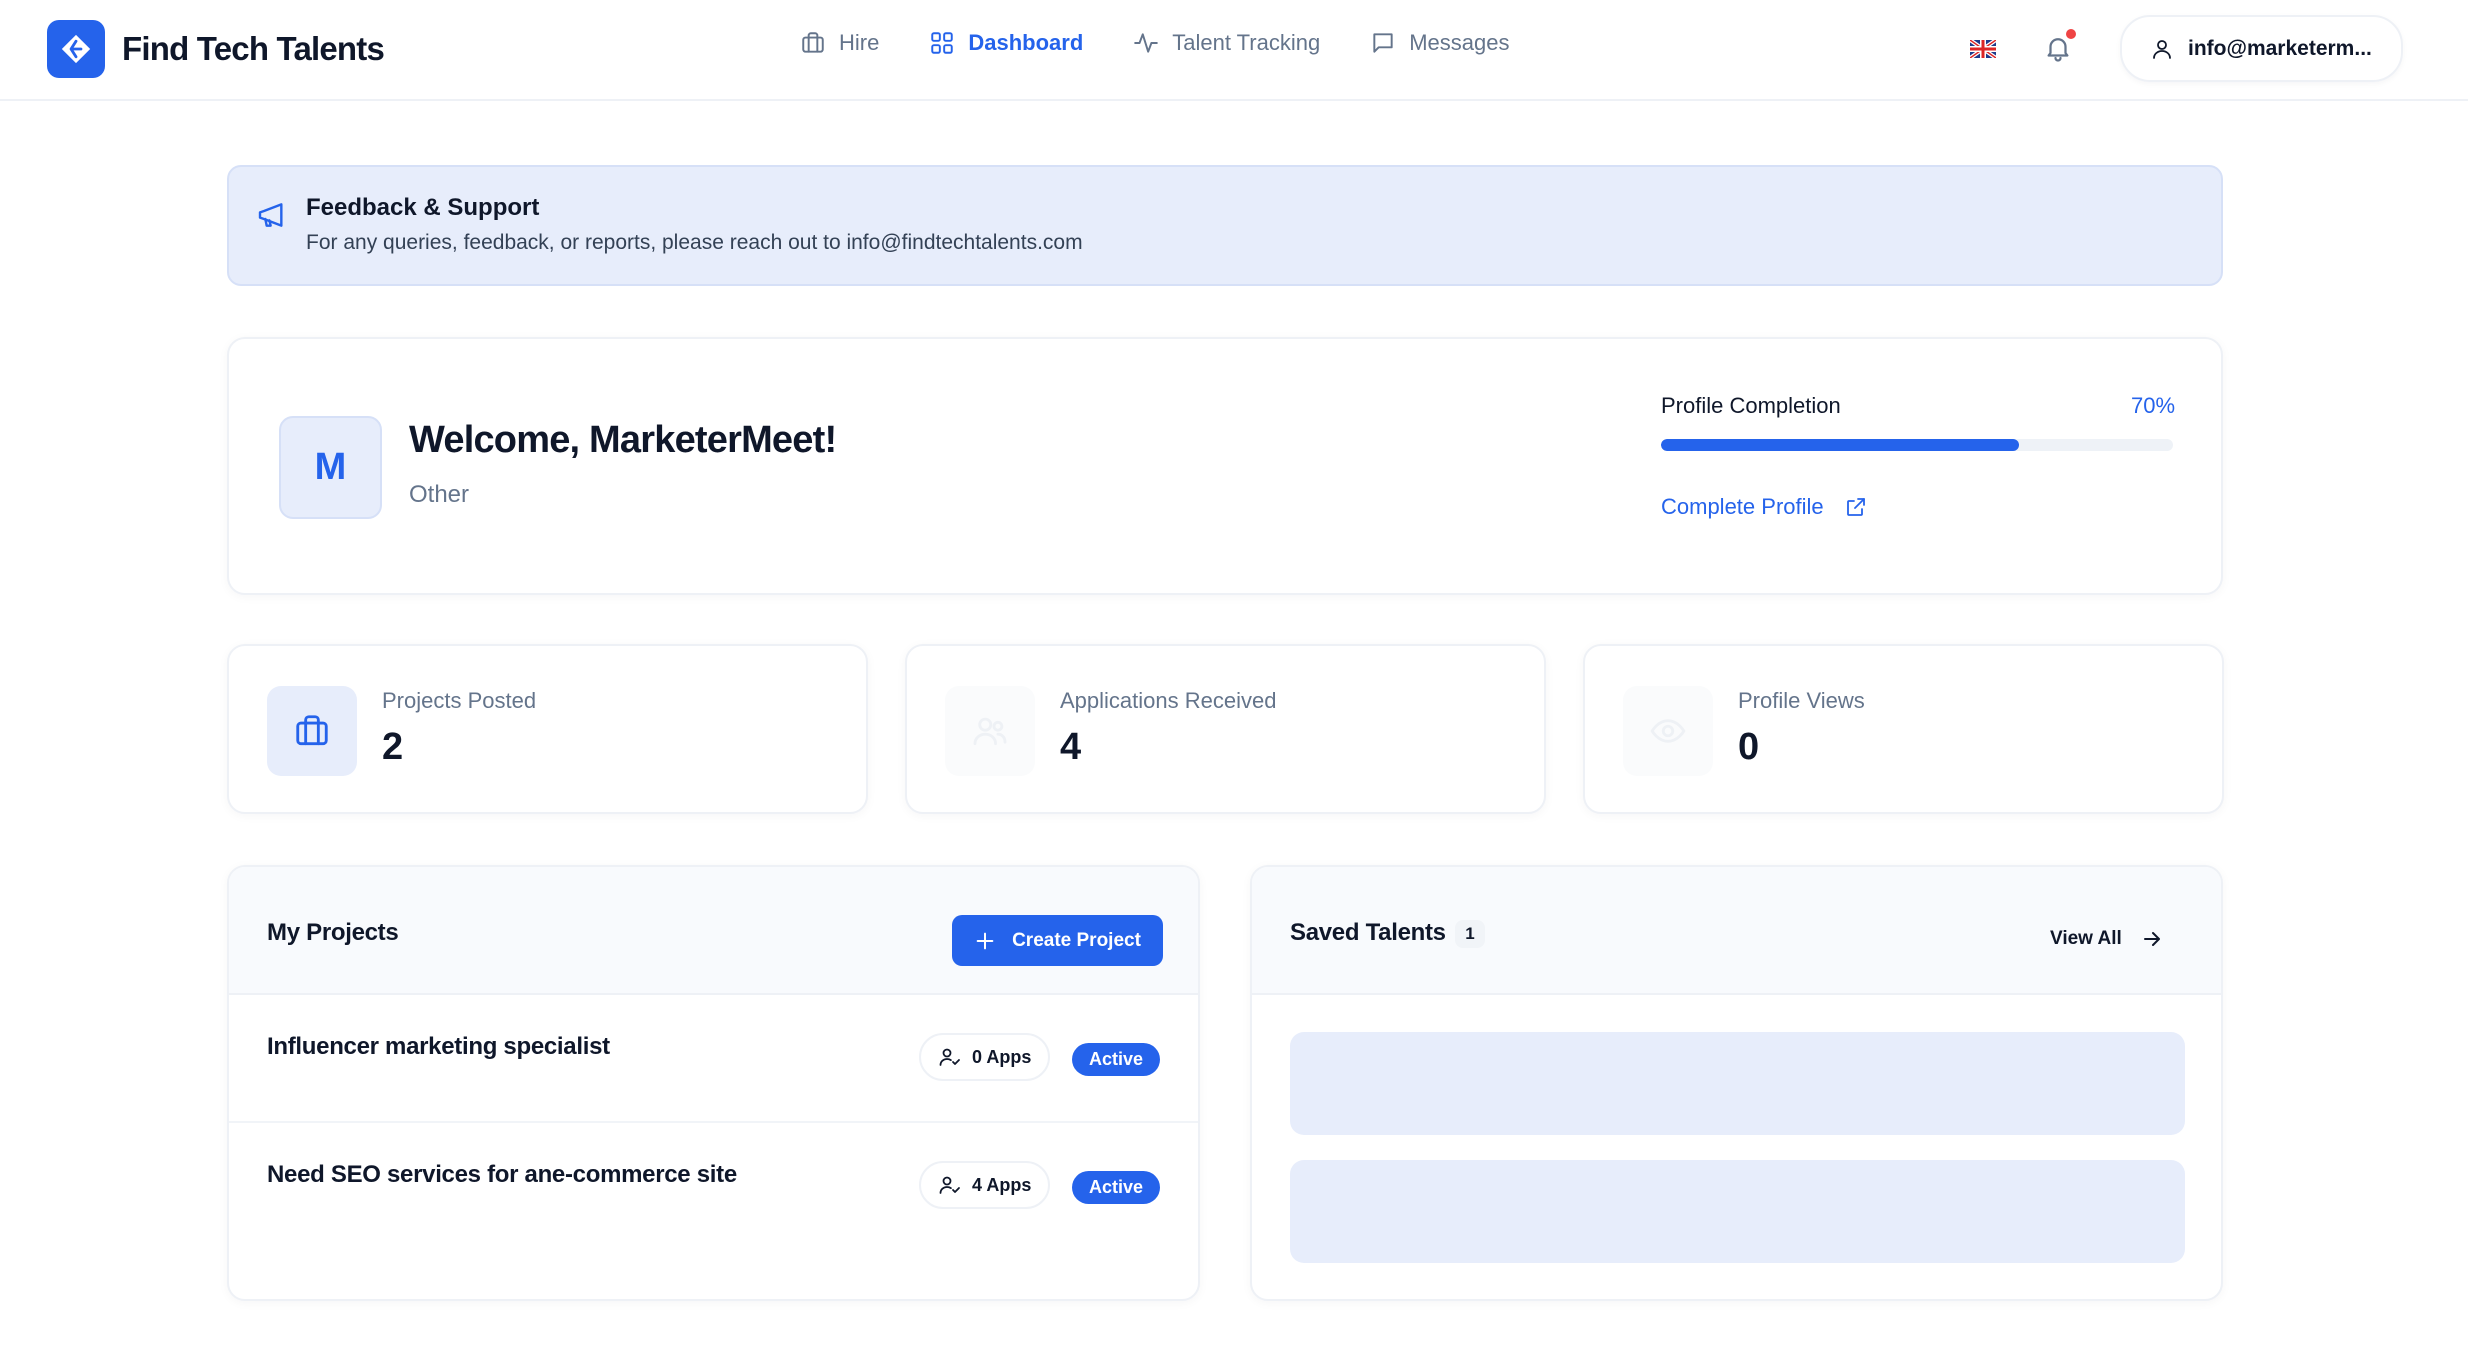  Describe the element at coordinates (439, 494) in the screenshot. I see `welcome-subtitle: Other` at that location.